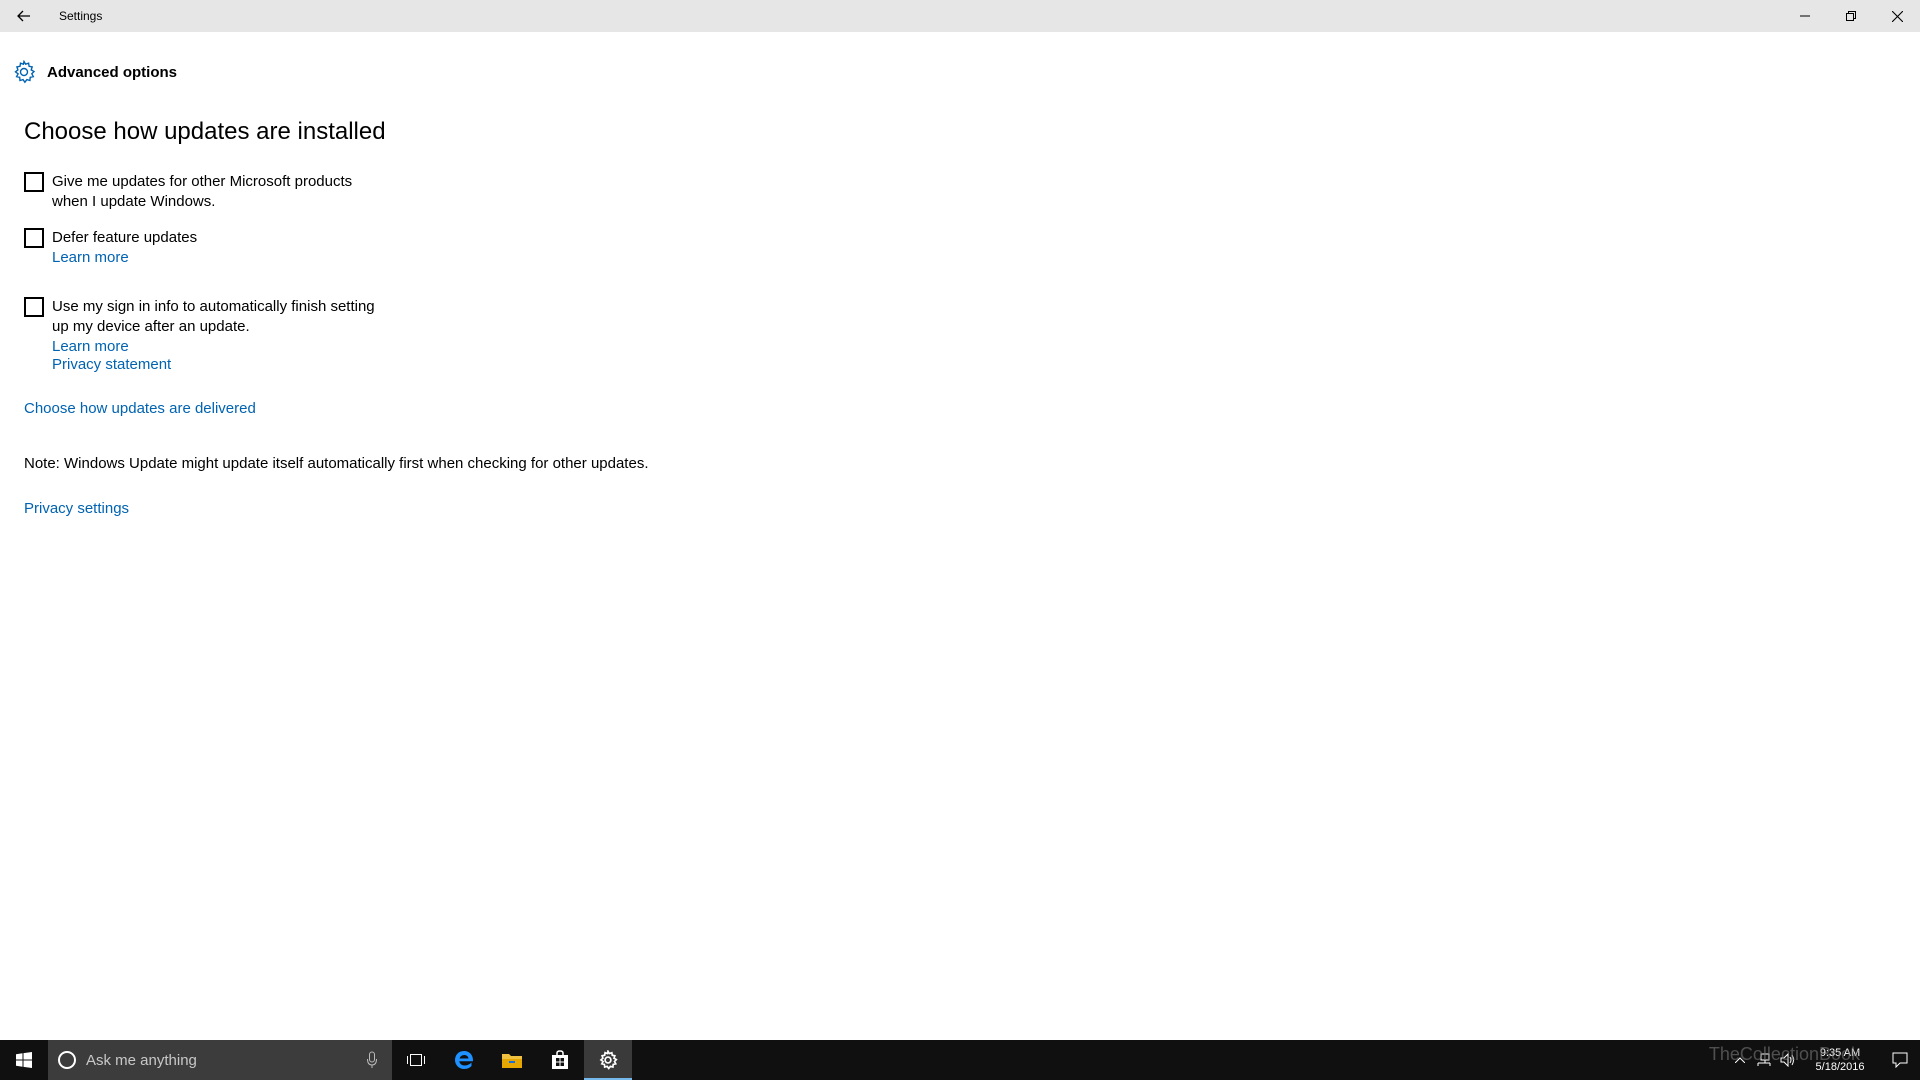 The height and width of the screenshot is (1080, 1920). I want to click on section-title: Choose how updates are installed, so click(205, 131).